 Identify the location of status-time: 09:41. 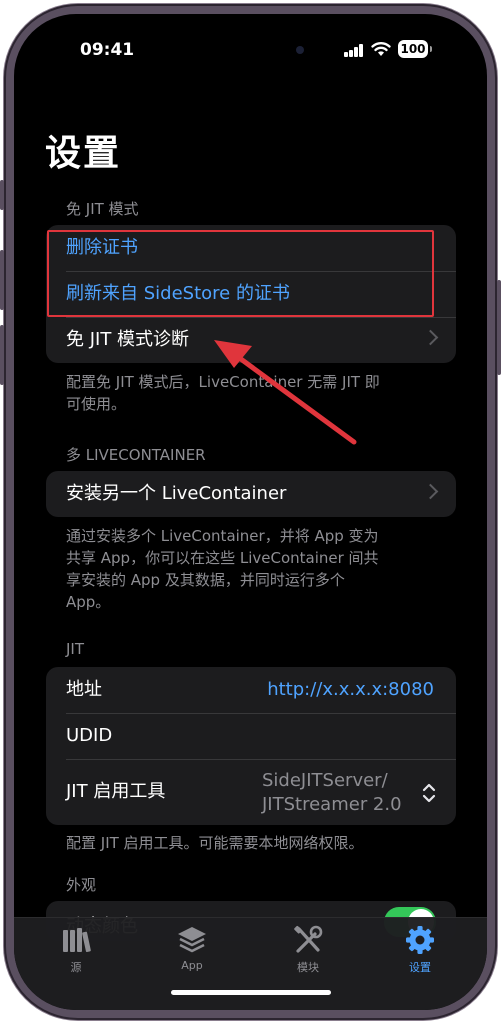
(107, 50).